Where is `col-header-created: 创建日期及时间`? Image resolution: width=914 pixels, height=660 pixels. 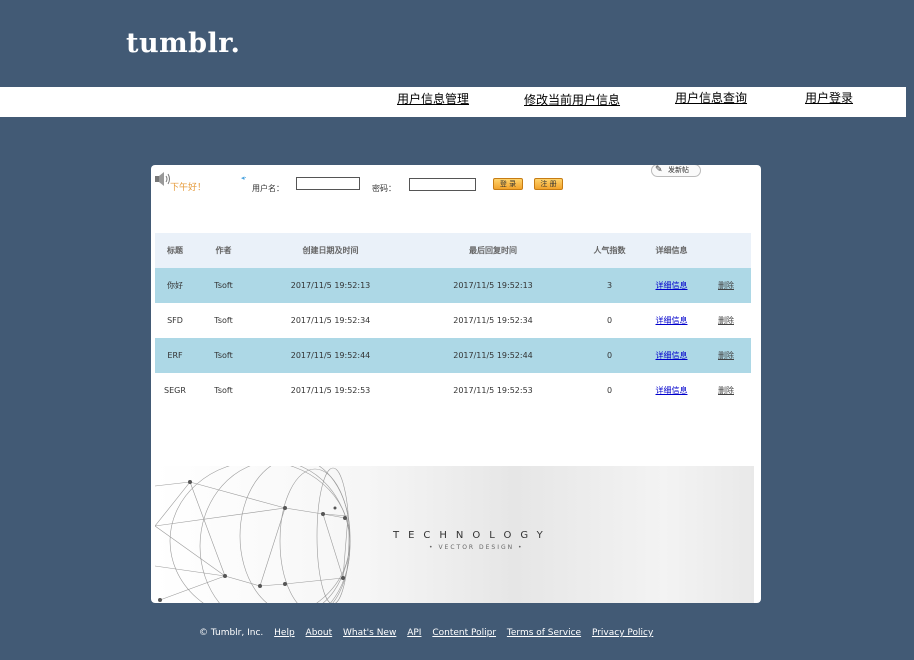 col-header-created: 创建日期及时间 is located at coordinates (330, 250).